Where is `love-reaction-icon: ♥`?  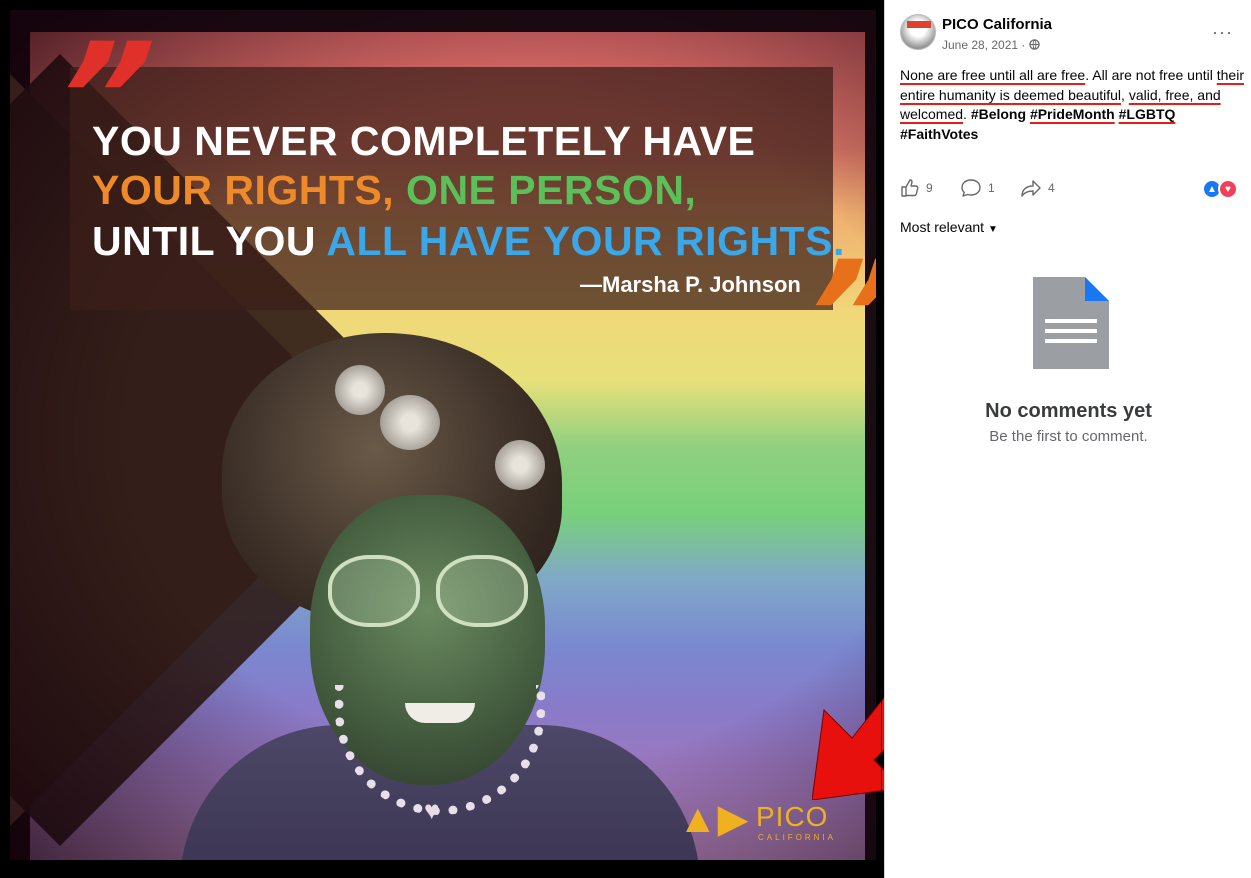 love-reaction-icon: ♥ is located at coordinates (1228, 189).